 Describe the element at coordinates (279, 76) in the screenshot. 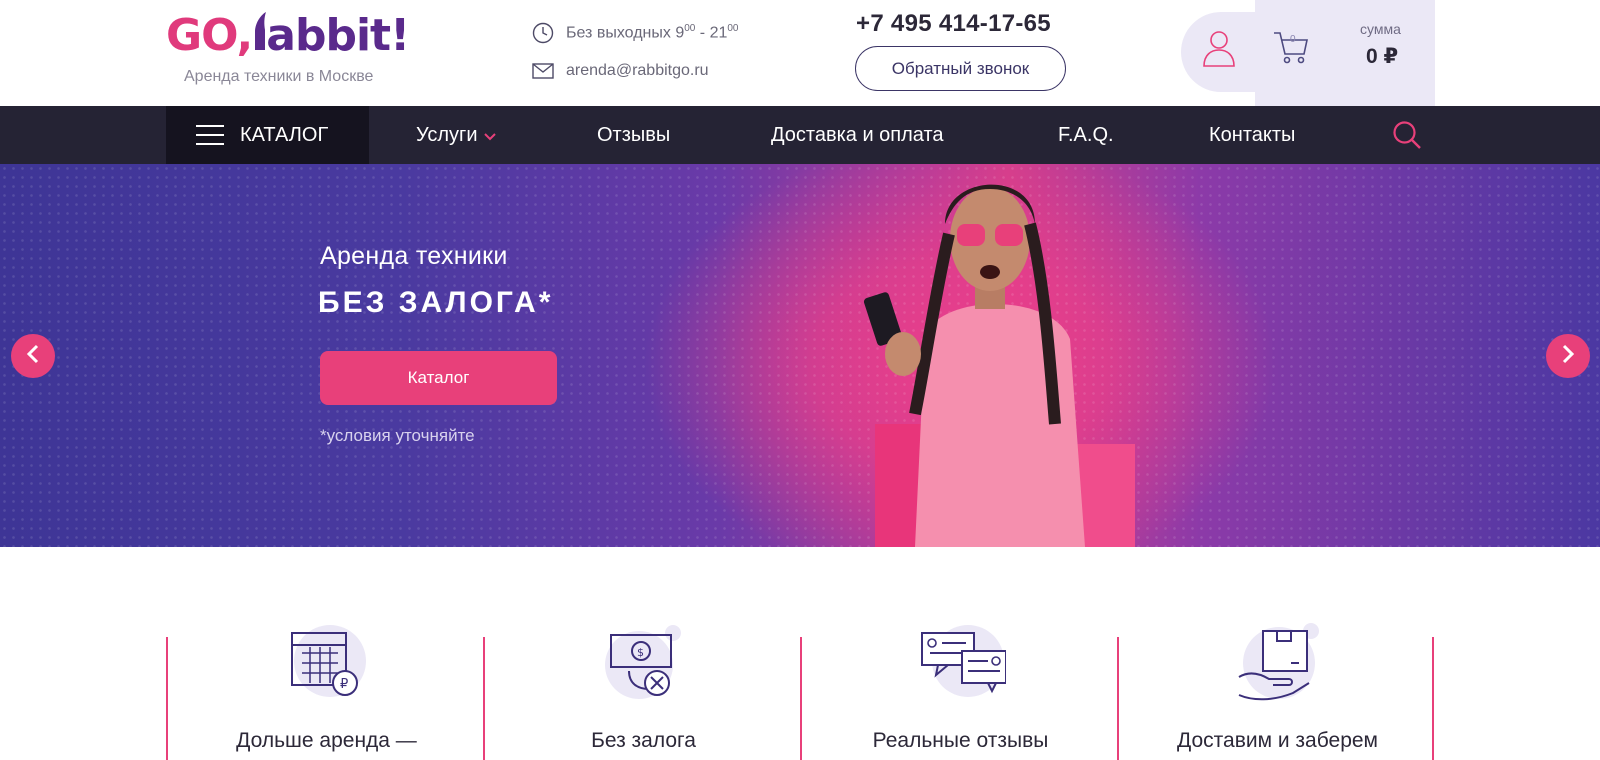

I see `tagline: Аренда техники в Москве` at that location.